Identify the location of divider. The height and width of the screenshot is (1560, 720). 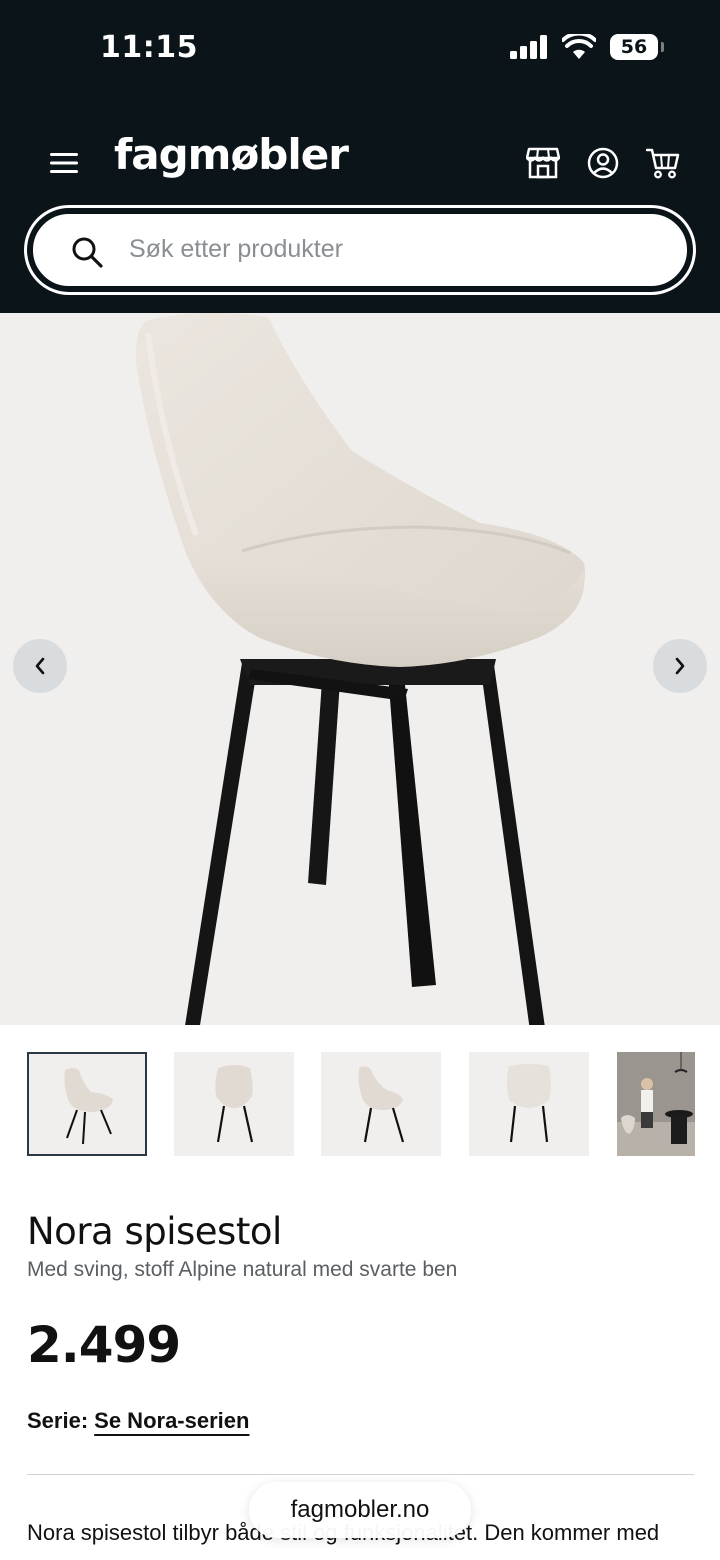
(360, 1474).